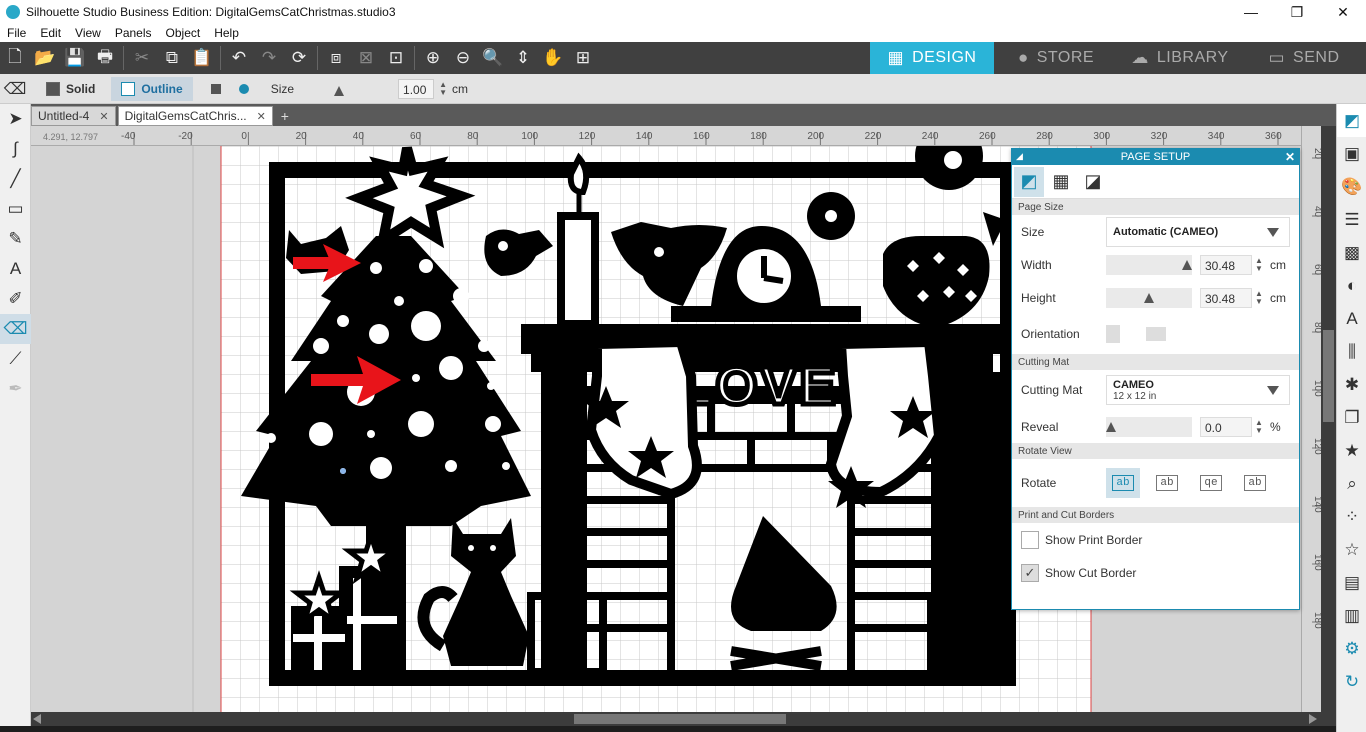 This screenshot has height=732, width=1366. What do you see at coordinates (16, 33) in the screenshot?
I see `menu-file: File` at bounding box center [16, 33].